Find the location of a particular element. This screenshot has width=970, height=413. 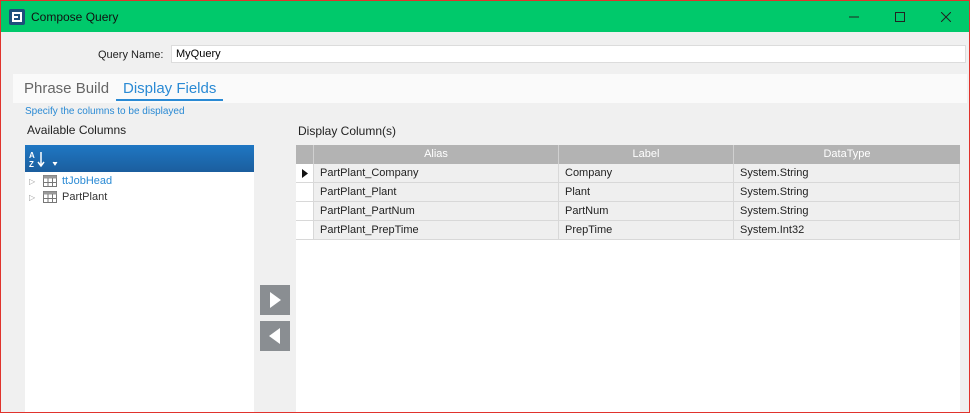

maximize-button is located at coordinates (900, 16).